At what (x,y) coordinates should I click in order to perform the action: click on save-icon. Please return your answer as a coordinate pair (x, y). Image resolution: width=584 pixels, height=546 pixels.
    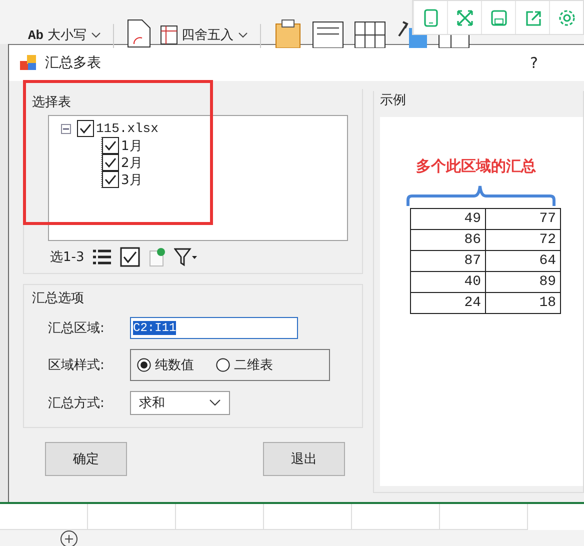
    Looking at the image, I should click on (498, 18).